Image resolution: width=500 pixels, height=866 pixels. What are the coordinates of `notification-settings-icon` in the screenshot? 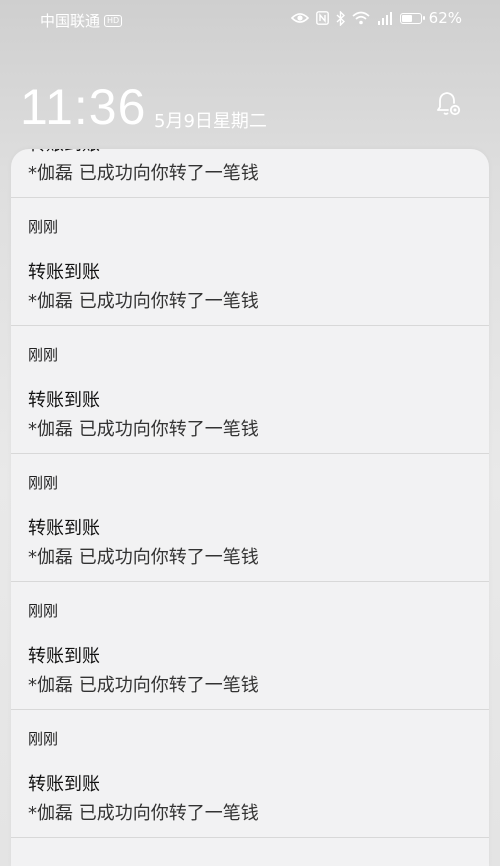 It's located at (448, 104).